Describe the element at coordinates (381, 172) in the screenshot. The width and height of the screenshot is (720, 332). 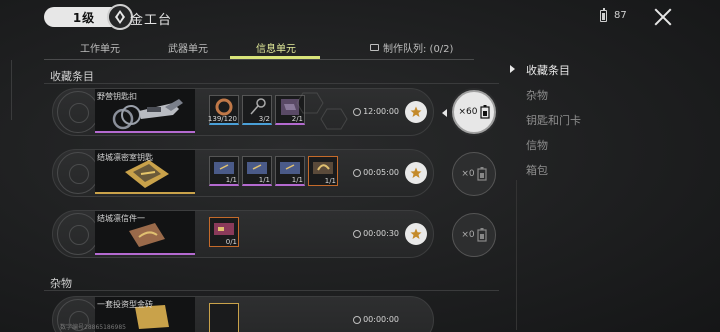
I see `craft-time: 00:05:00` at that location.